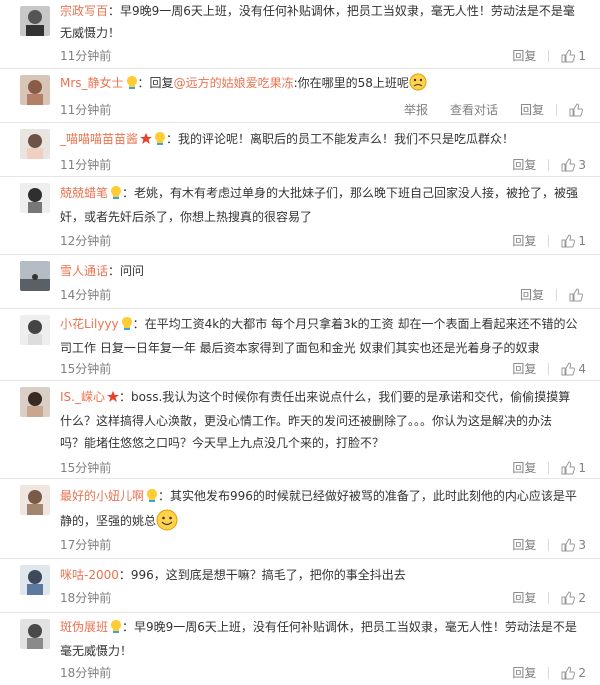 This screenshot has height=685, width=600. I want to click on comment-text: 毫无威慑力！, so click(96, 651).